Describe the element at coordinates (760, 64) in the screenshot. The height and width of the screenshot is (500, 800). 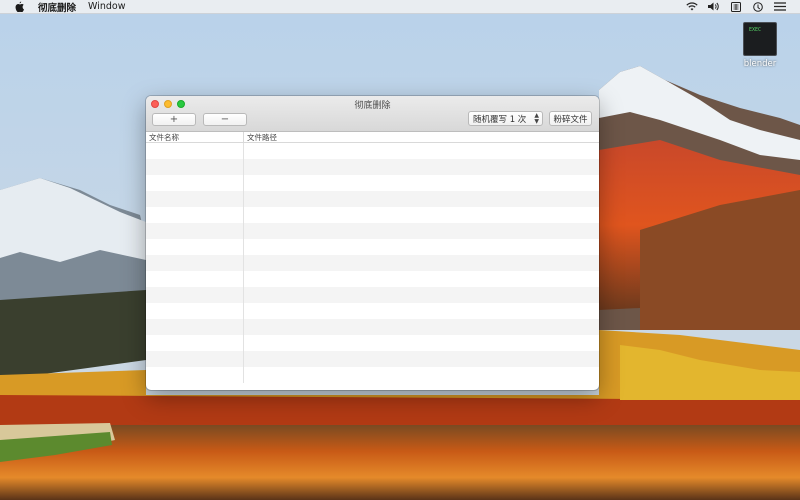
I see `desktop-icon-label: blender` at that location.